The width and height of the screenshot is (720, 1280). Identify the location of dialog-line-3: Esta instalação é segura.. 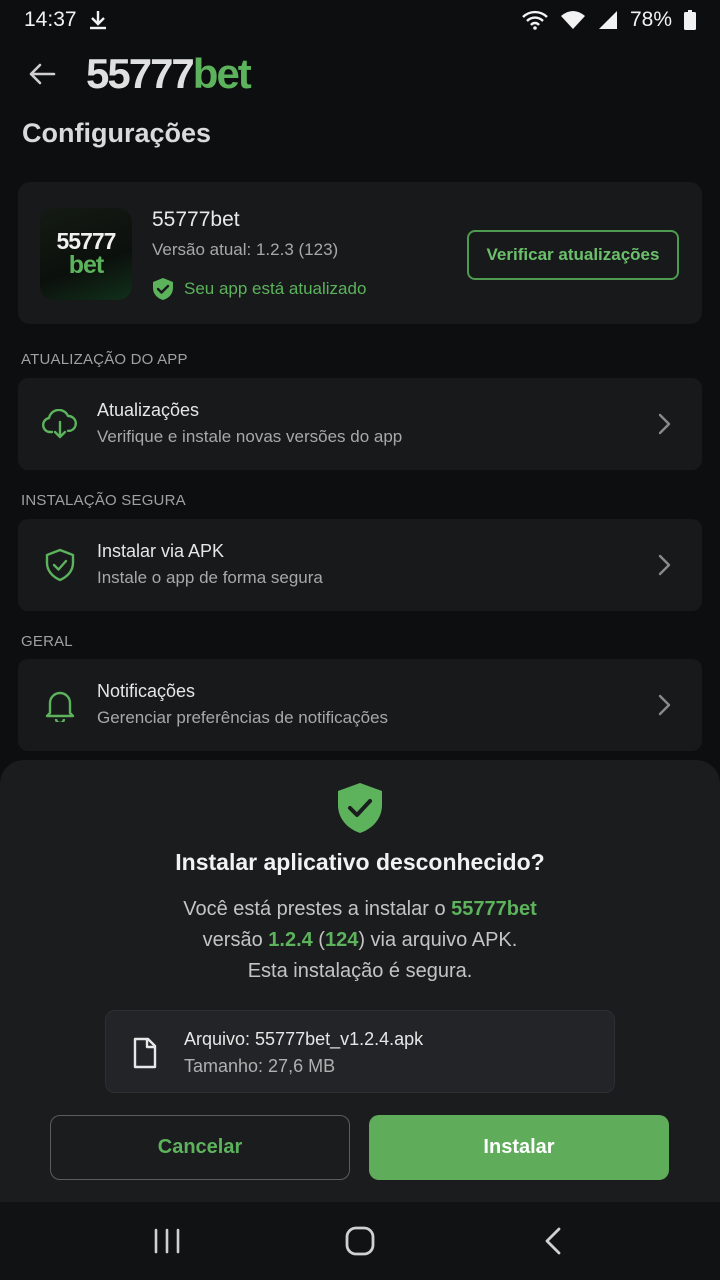
(360, 971).